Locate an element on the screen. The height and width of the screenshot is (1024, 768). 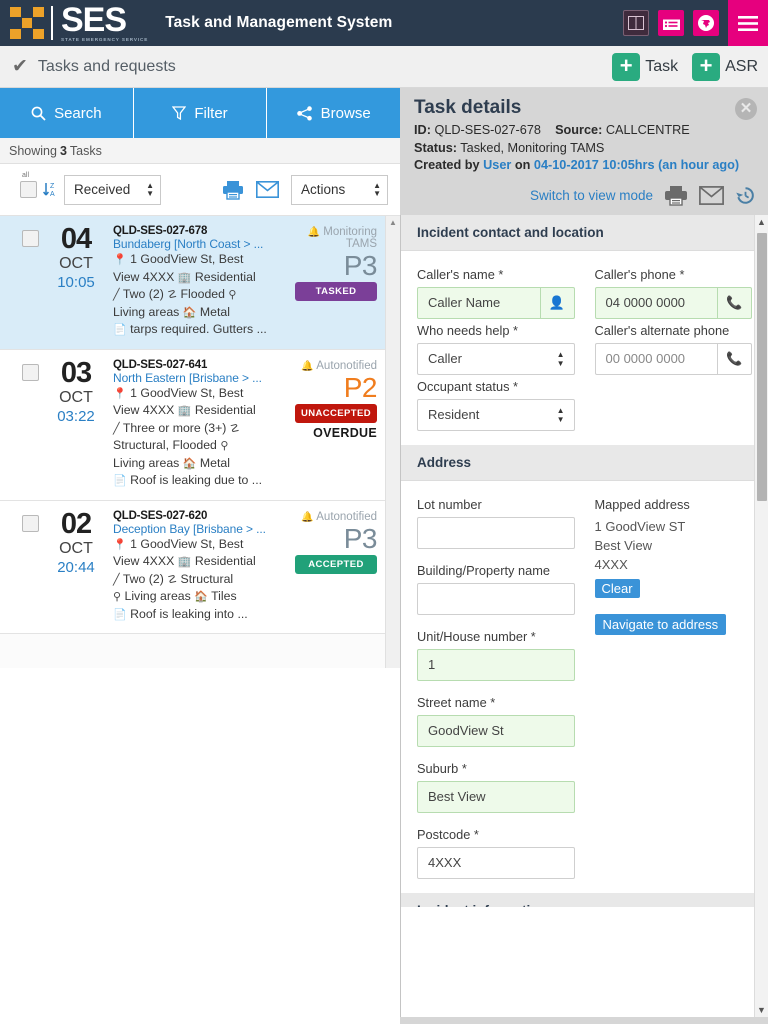
occupant-status-value: Resident is located at coordinates (454, 414).